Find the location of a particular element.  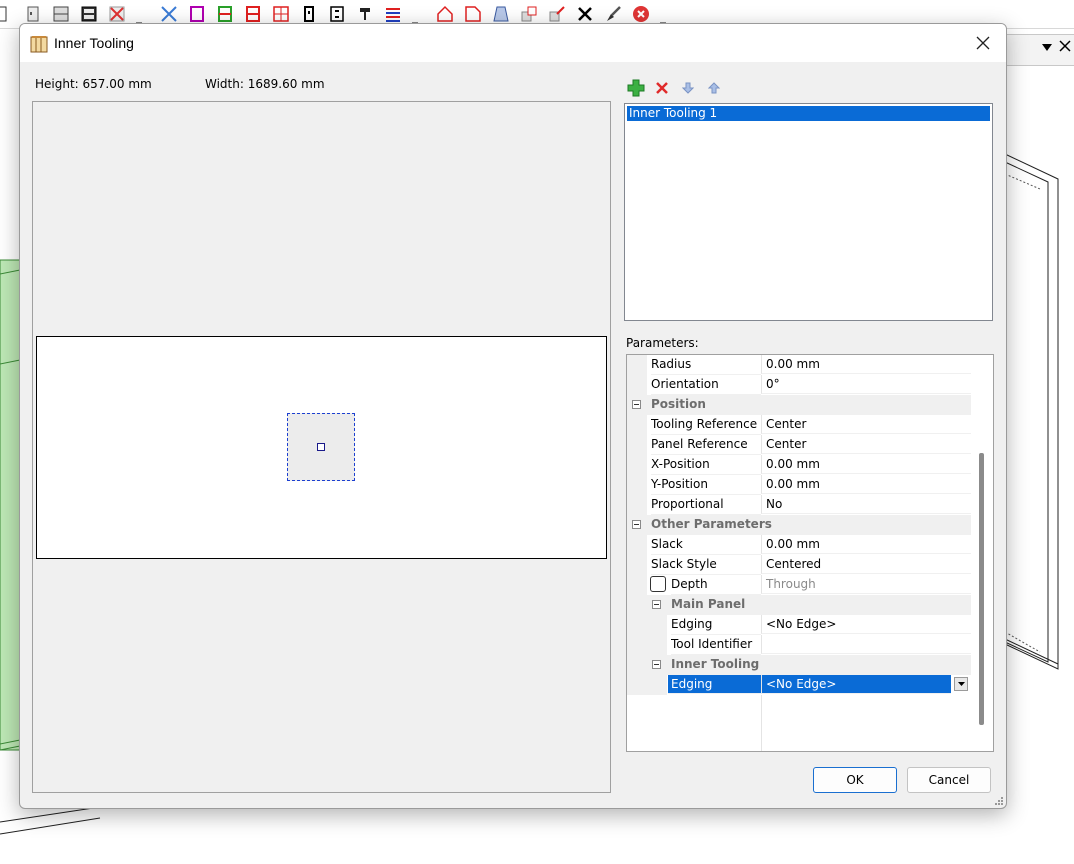

door-icon is located at coordinates (33, 14).